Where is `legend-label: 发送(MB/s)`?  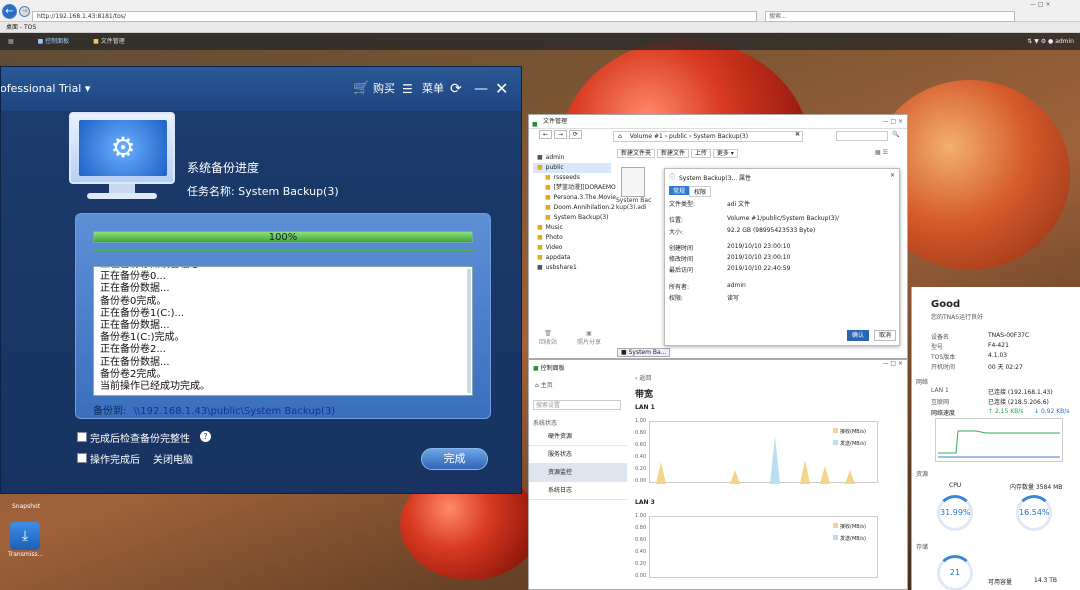
legend-label: 发送(MB/s) is located at coordinates (853, 444).